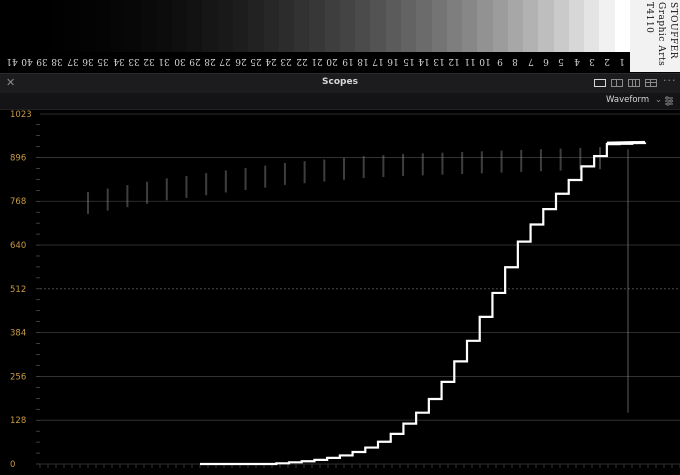  Describe the element at coordinates (651, 83) in the screenshot. I see `quad-view-icon` at that location.